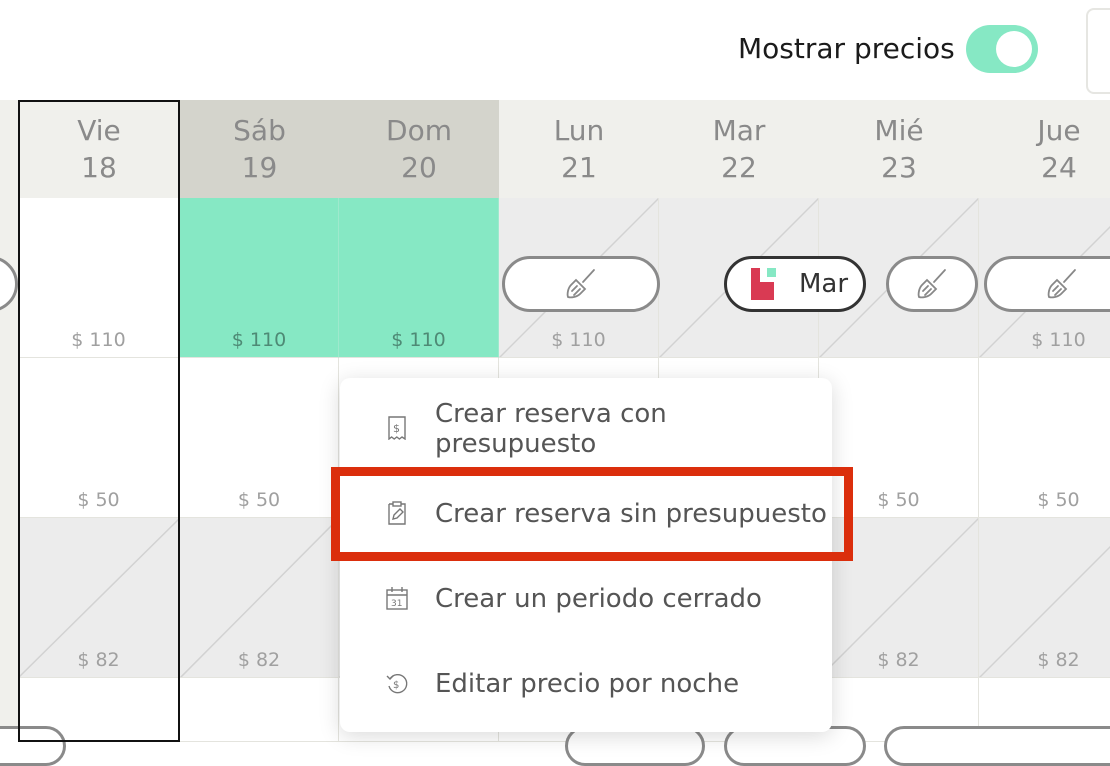 This screenshot has width=1110, height=766. I want to click on day-header: Vie 18, so click(99, 150).